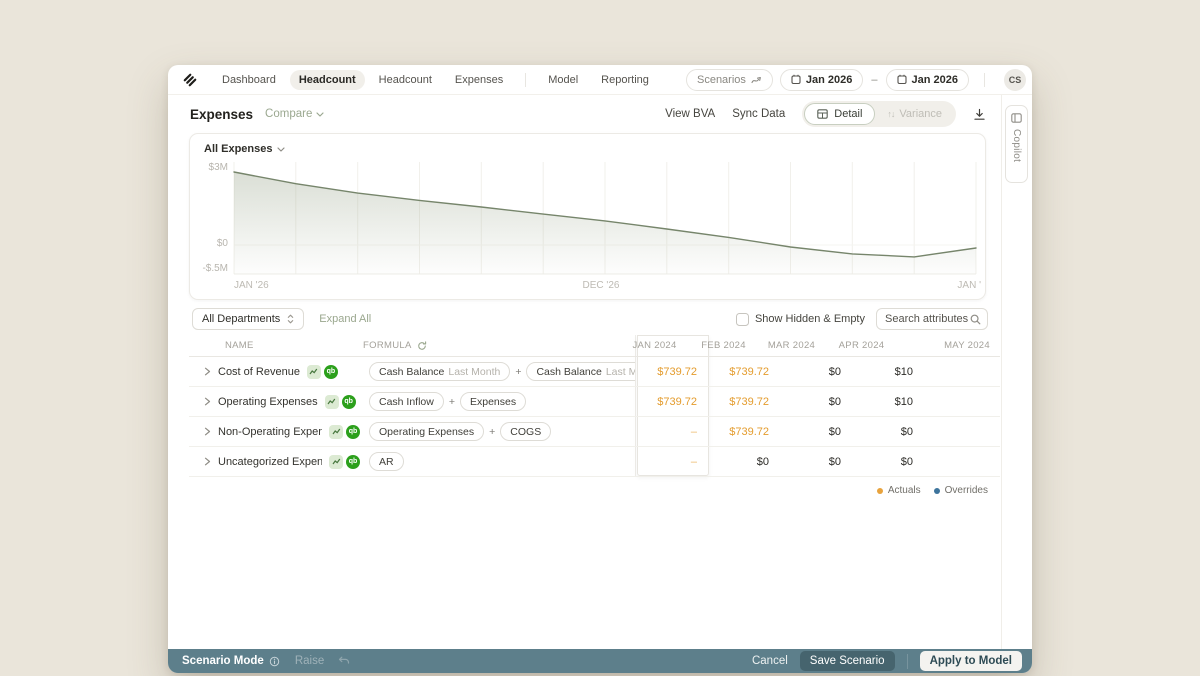 The width and height of the screenshot is (1200, 676). Describe the element at coordinates (344, 661) in the screenshot. I see `undo-icon` at that location.